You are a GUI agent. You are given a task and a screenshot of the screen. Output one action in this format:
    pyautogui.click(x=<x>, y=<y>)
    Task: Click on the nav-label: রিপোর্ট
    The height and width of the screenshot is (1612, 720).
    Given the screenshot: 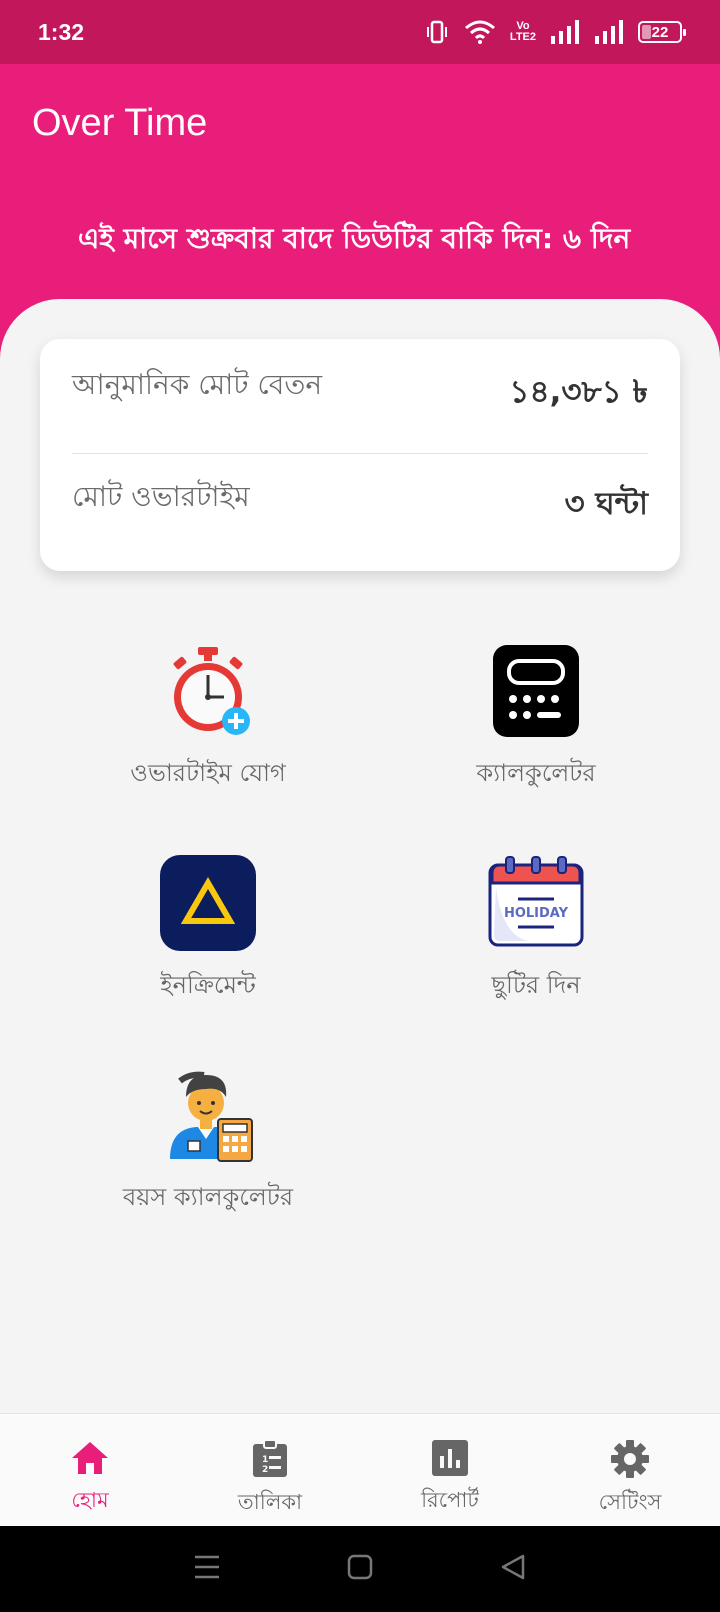 What is the action you would take?
    pyautogui.click(x=450, y=1500)
    